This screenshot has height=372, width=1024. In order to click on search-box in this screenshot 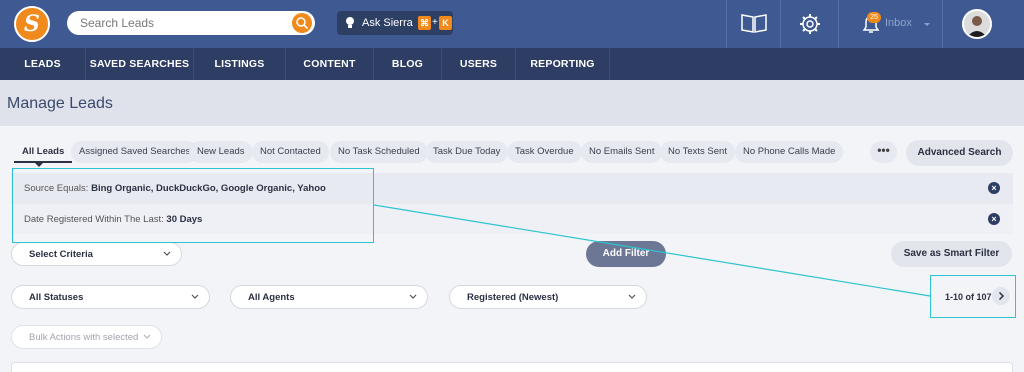, I will do `click(191, 23)`.